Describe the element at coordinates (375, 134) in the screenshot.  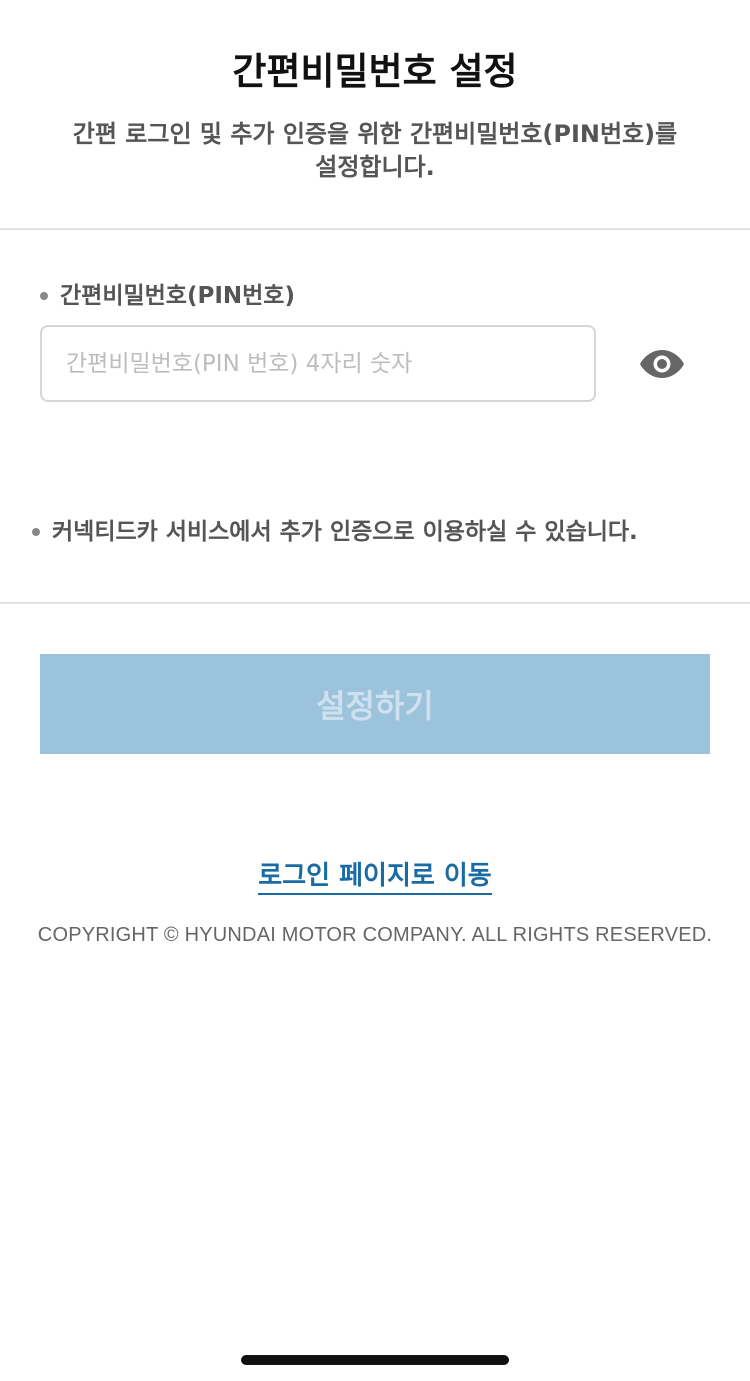
I see `description-line-1: 간편 로그인 및 추가 인증을 위한 간편비밀번호(PIN번호)를` at that location.